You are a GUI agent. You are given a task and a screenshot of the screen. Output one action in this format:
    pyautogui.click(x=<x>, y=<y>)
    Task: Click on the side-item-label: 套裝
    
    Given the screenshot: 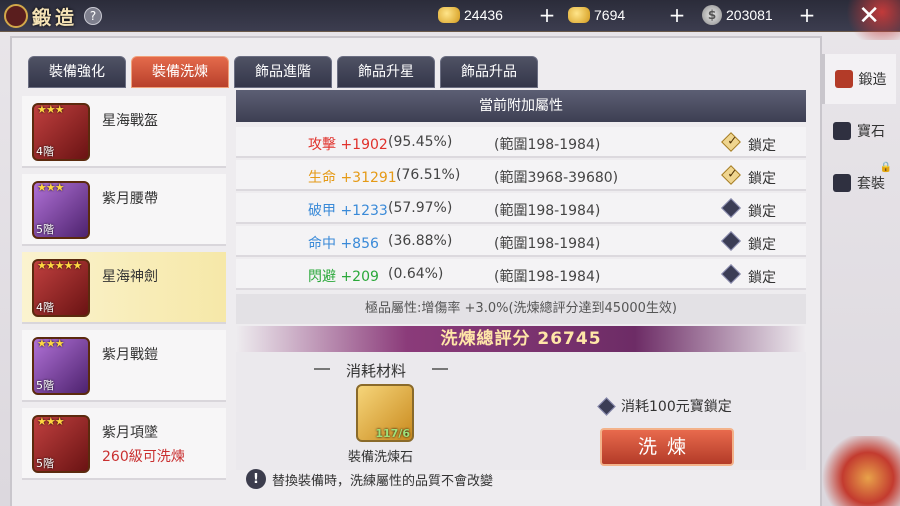 What is the action you would take?
    pyautogui.click(x=871, y=184)
    